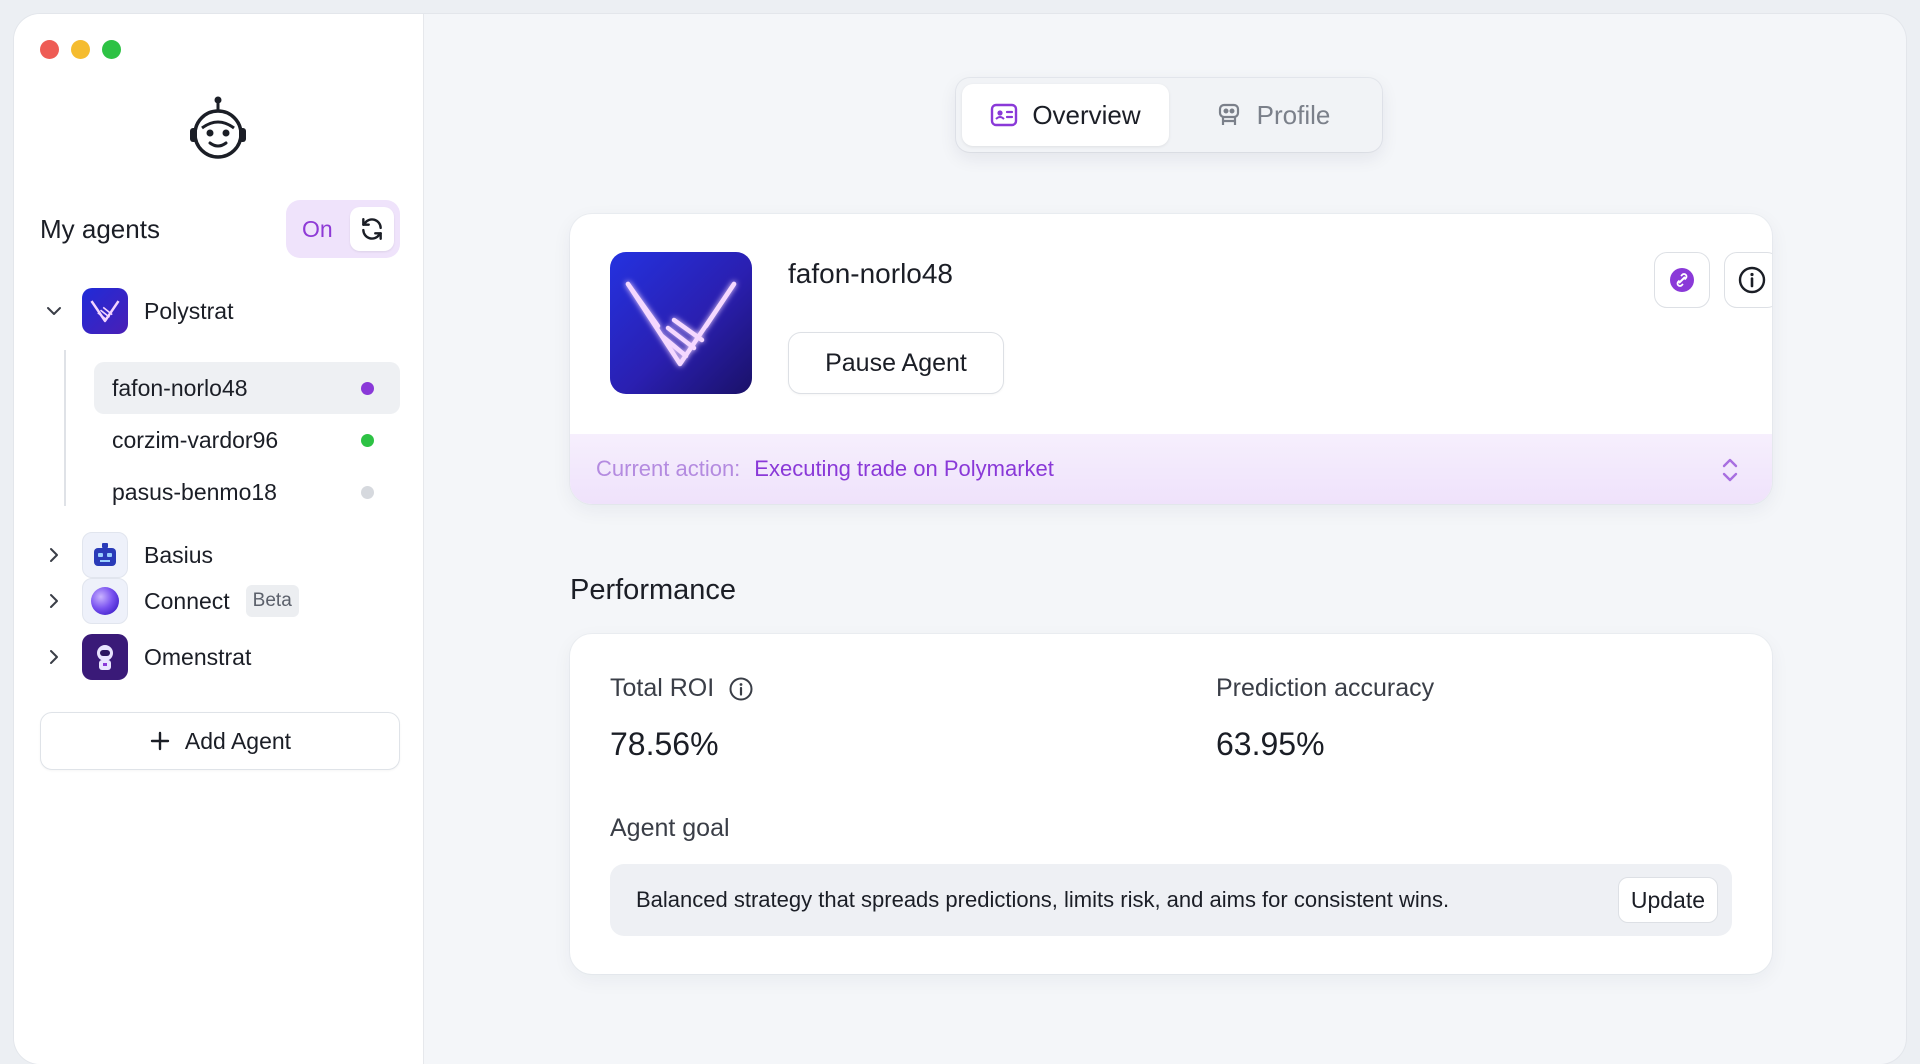 The height and width of the screenshot is (1064, 1920). I want to click on refresh-button, so click(372, 229).